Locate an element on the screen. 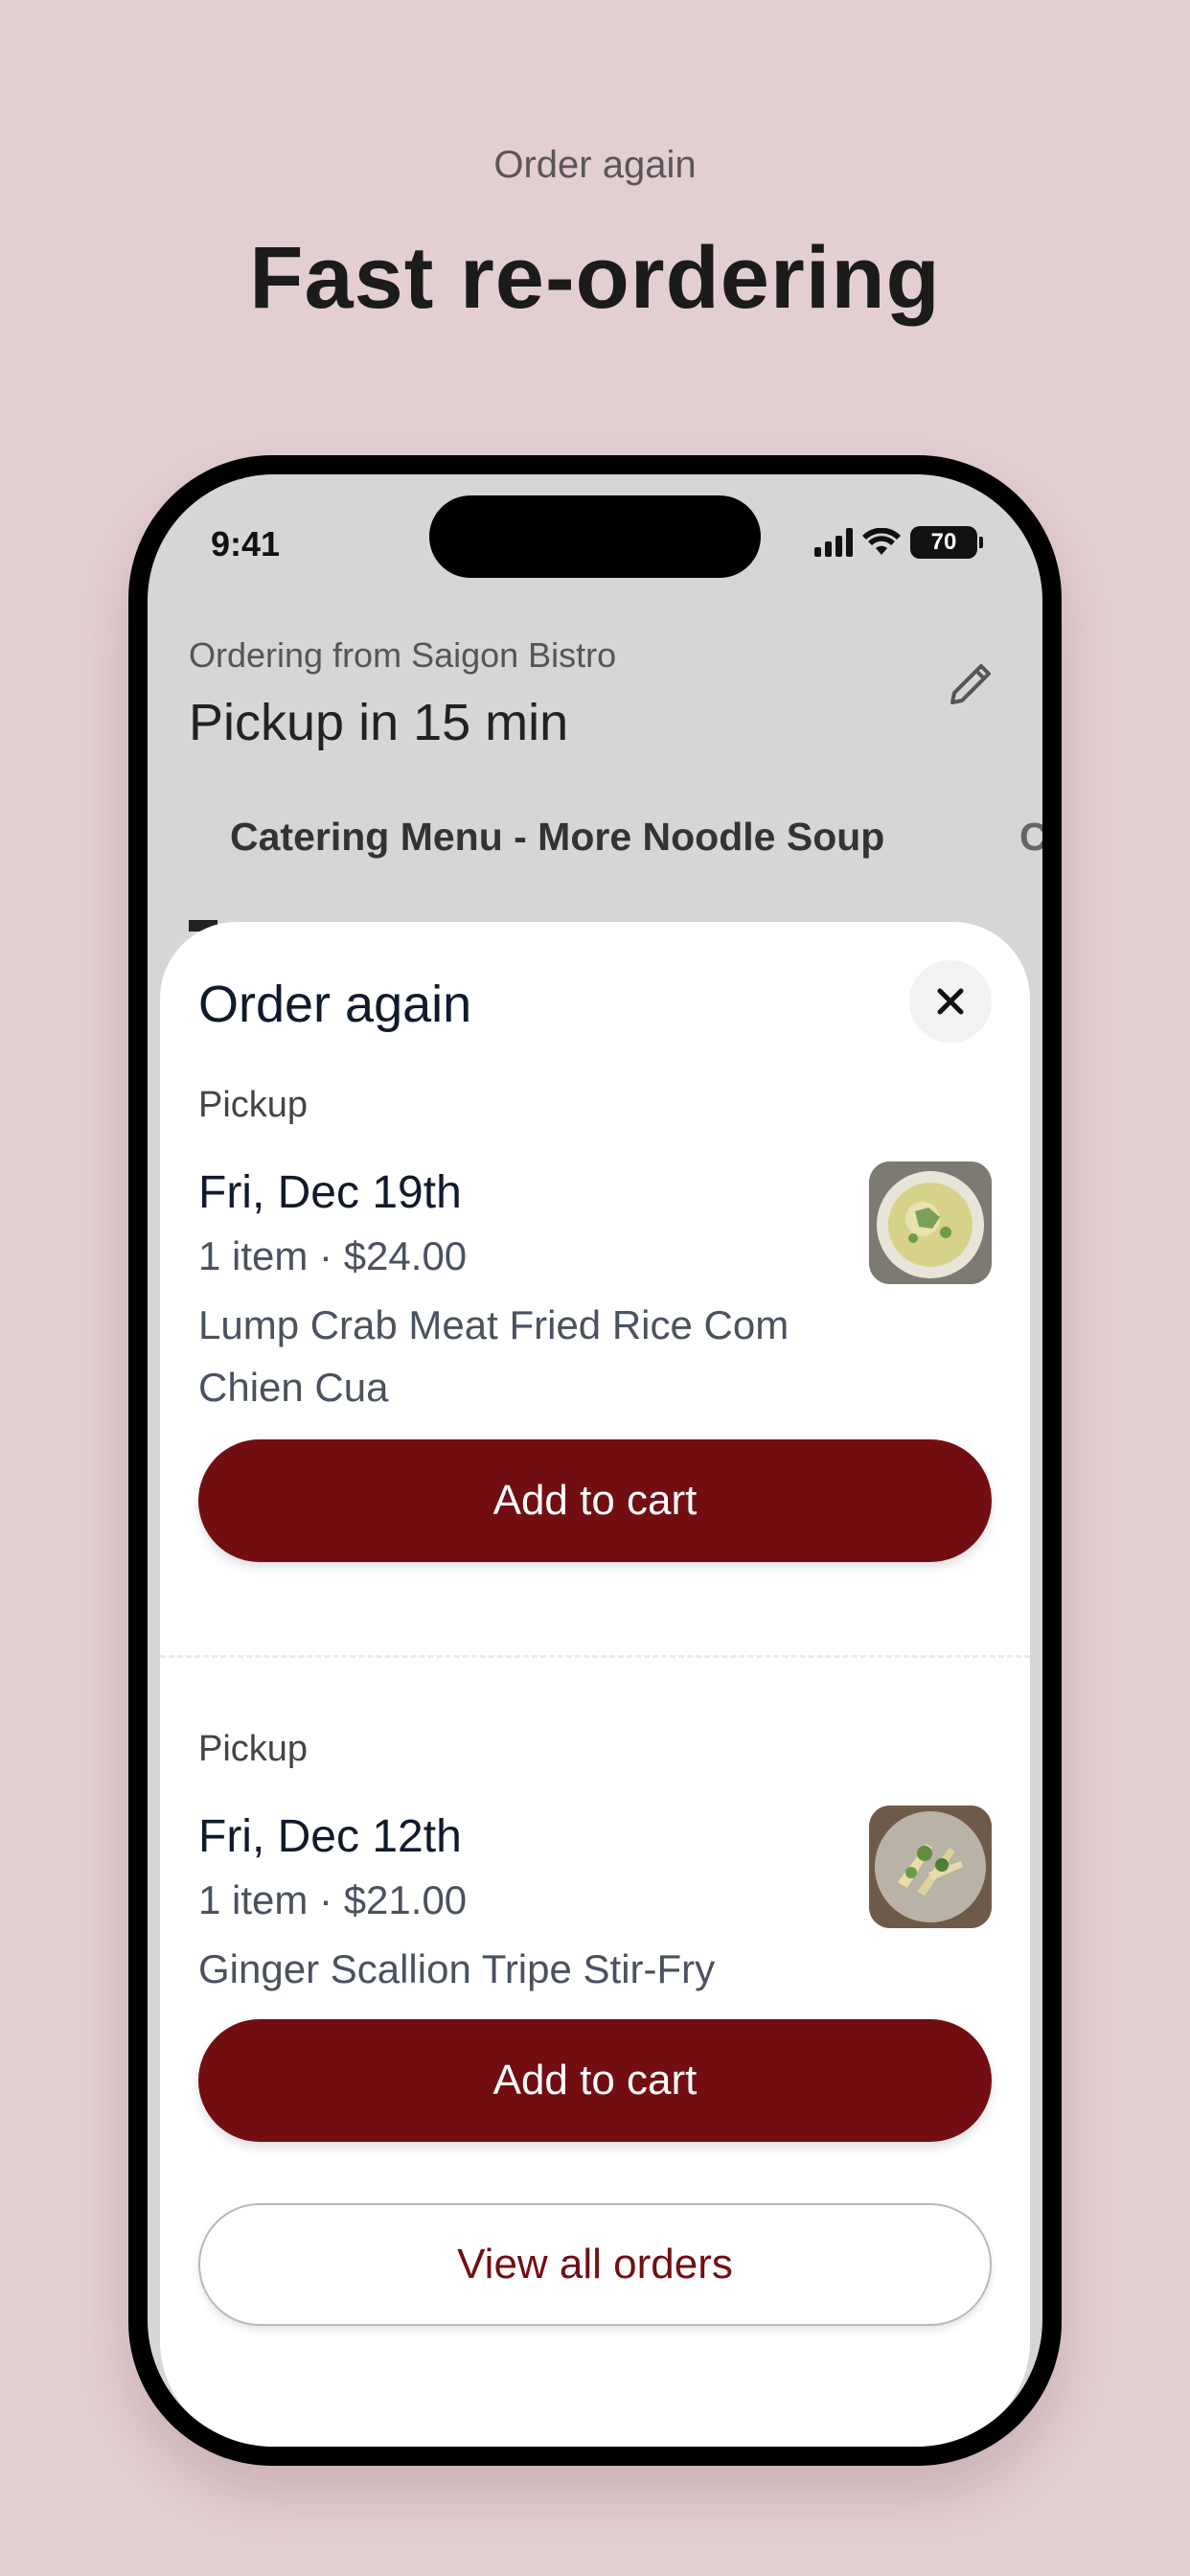 The height and width of the screenshot is (2576, 1190). battery-level: 70 is located at coordinates (944, 542).